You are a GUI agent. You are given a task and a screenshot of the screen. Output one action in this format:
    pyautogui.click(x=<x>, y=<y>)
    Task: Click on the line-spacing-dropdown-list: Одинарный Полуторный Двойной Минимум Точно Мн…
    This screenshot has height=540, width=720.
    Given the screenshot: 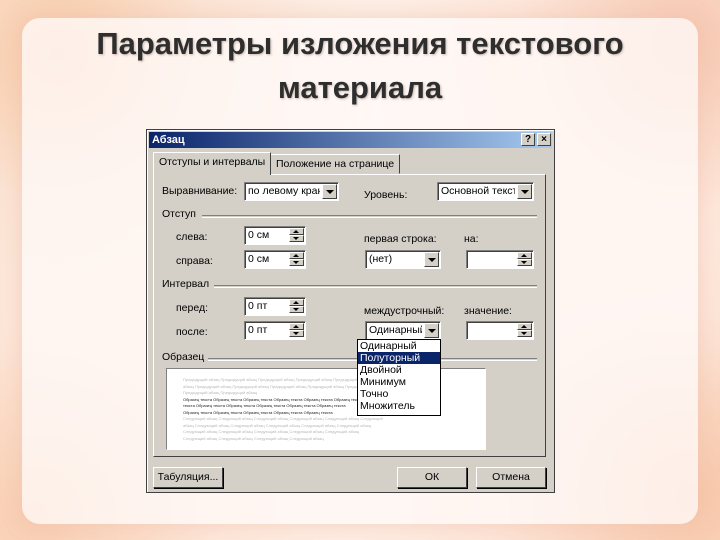 What is the action you would take?
    pyautogui.click(x=399, y=377)
    